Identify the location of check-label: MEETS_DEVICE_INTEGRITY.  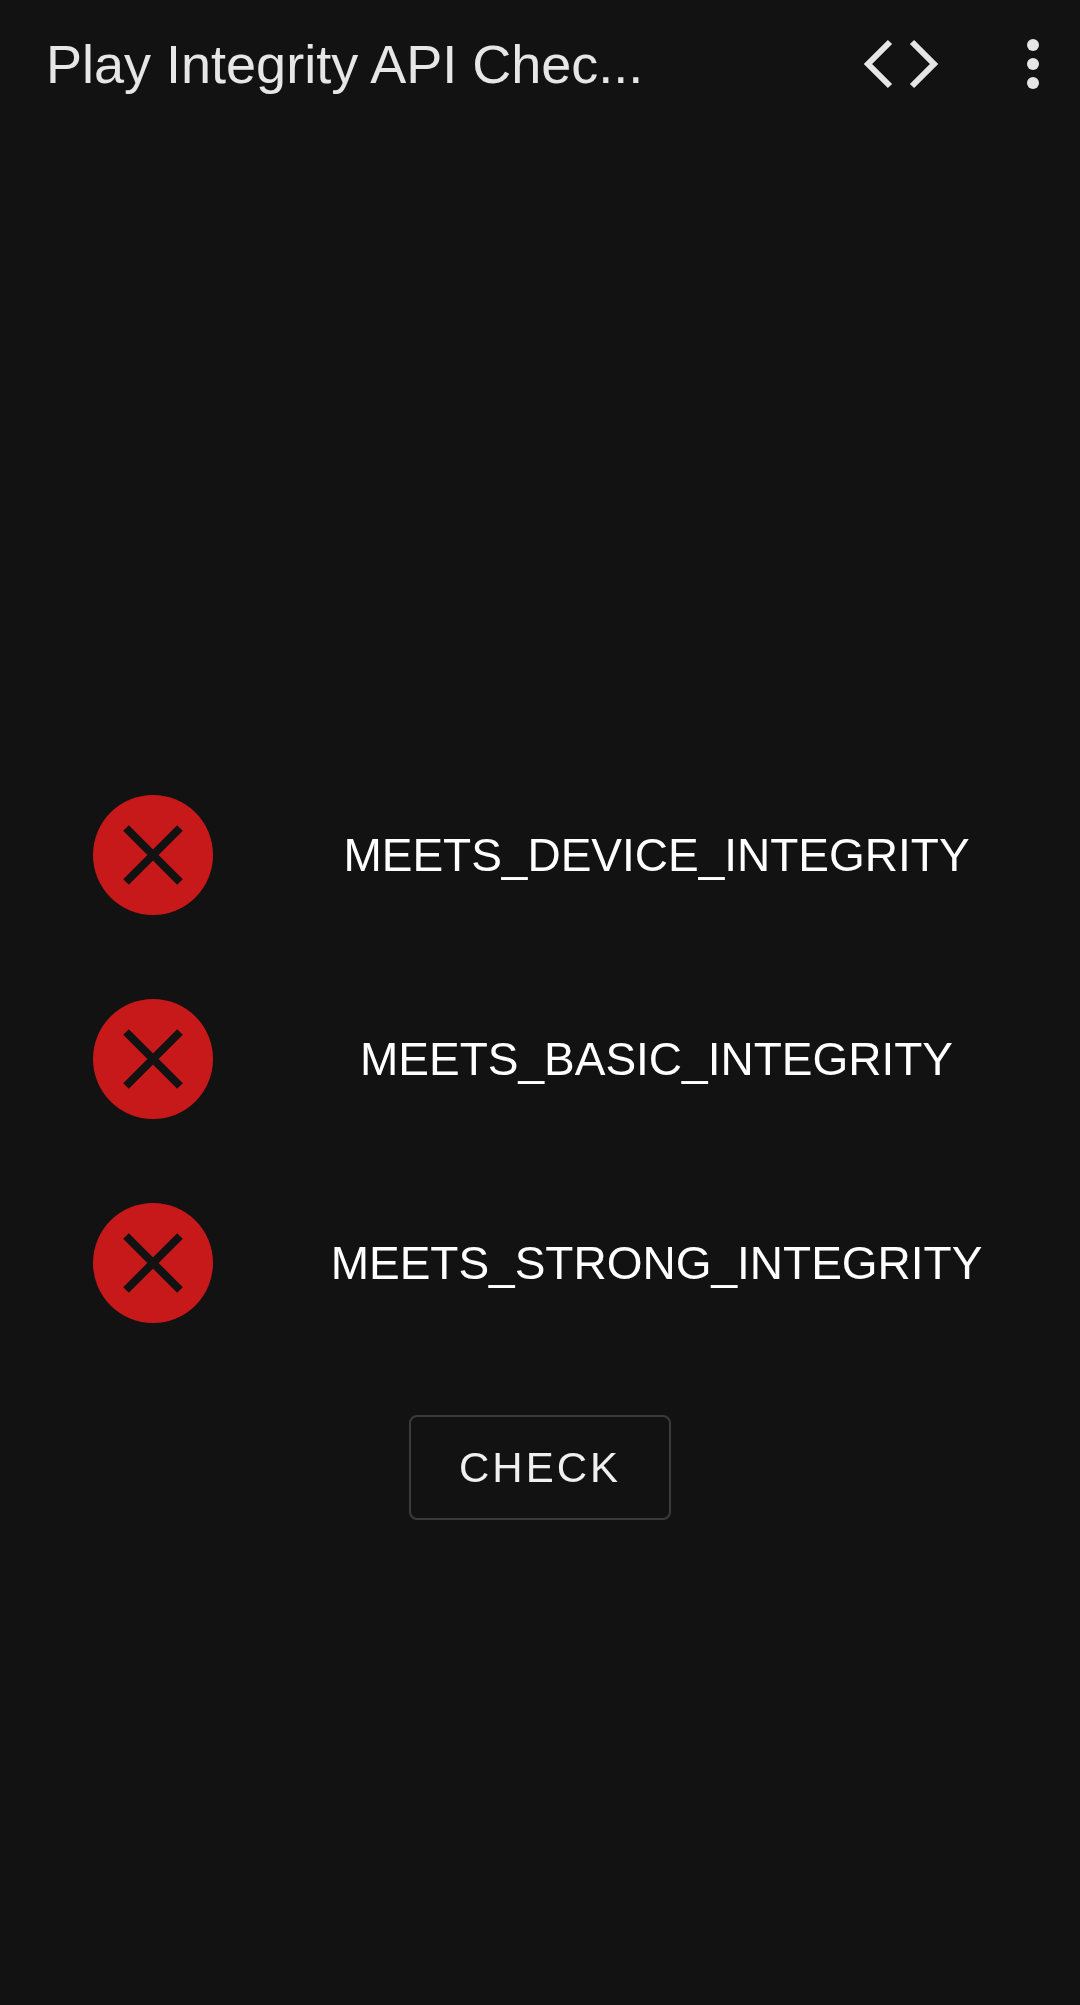
(656, 855).